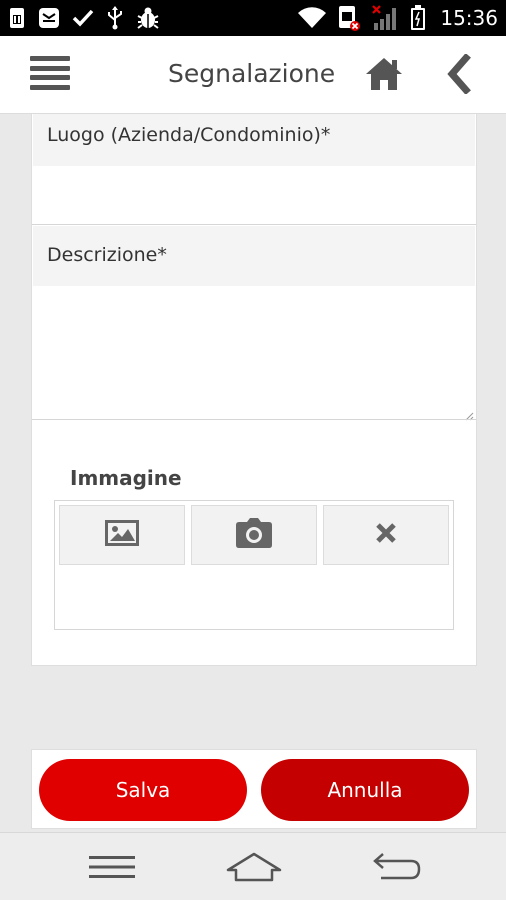 Image resolution: width=506 pixels, height=900 pixels. Describe the element at coordinates (254, 789) in the screenshot. I see `action-panel: Salva Annulla` at that location.